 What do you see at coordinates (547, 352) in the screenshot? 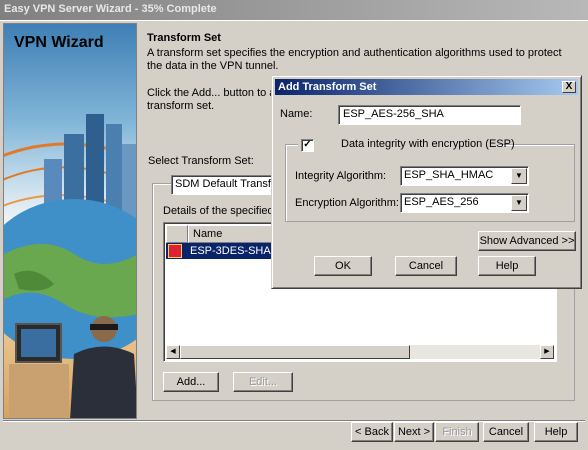
I see `scroll-right-icon: ▶` at bounding box center [547, 352].